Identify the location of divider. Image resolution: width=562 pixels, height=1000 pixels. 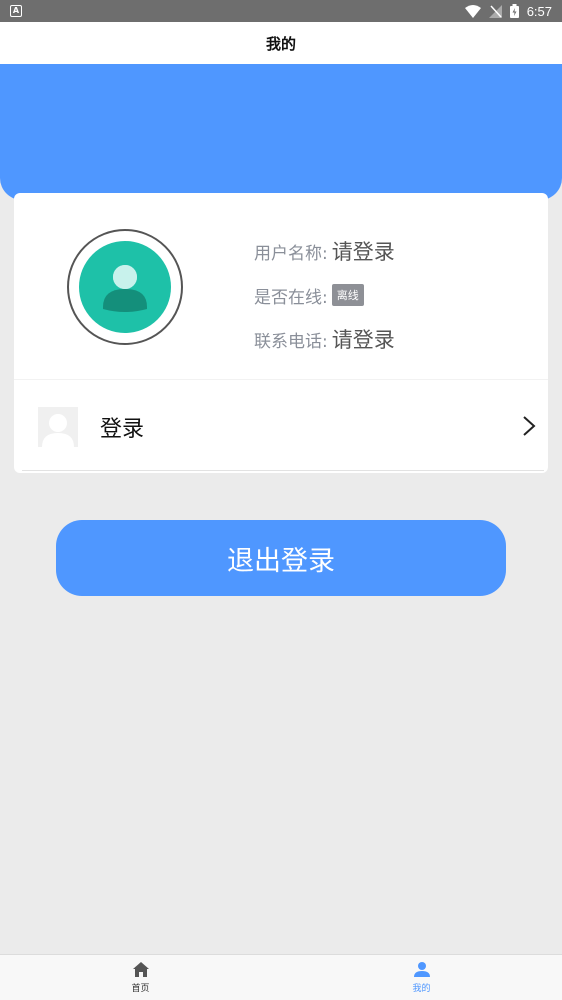
(283, 470).